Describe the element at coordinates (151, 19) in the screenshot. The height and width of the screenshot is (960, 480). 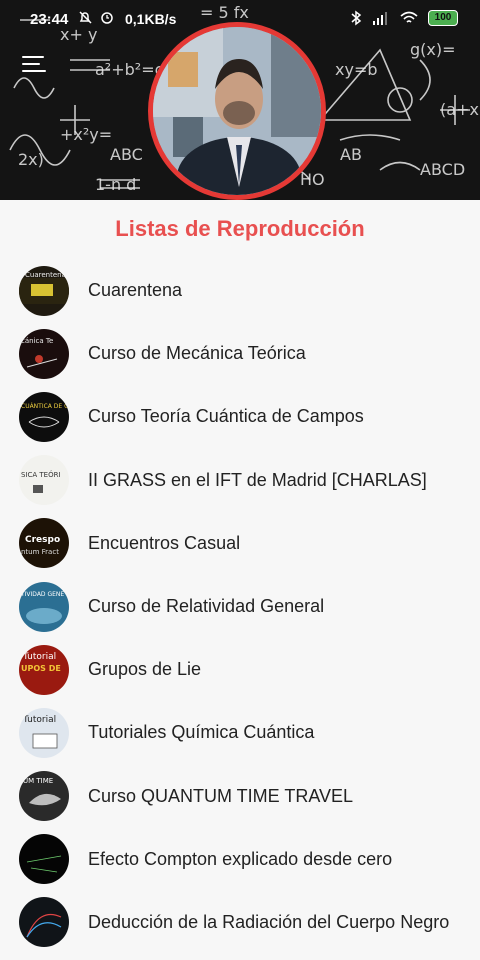
I see `status-speed: 0,1KB/s` at that location.